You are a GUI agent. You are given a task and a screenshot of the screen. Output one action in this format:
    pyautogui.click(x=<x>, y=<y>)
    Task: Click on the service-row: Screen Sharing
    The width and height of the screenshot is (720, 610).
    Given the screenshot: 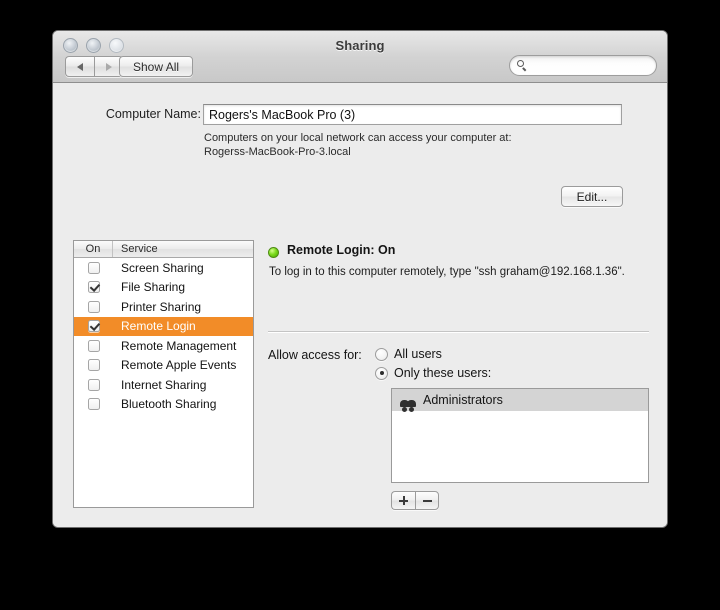 What is the action you would take?
    pyautogui.click(x=163, y=268)
    